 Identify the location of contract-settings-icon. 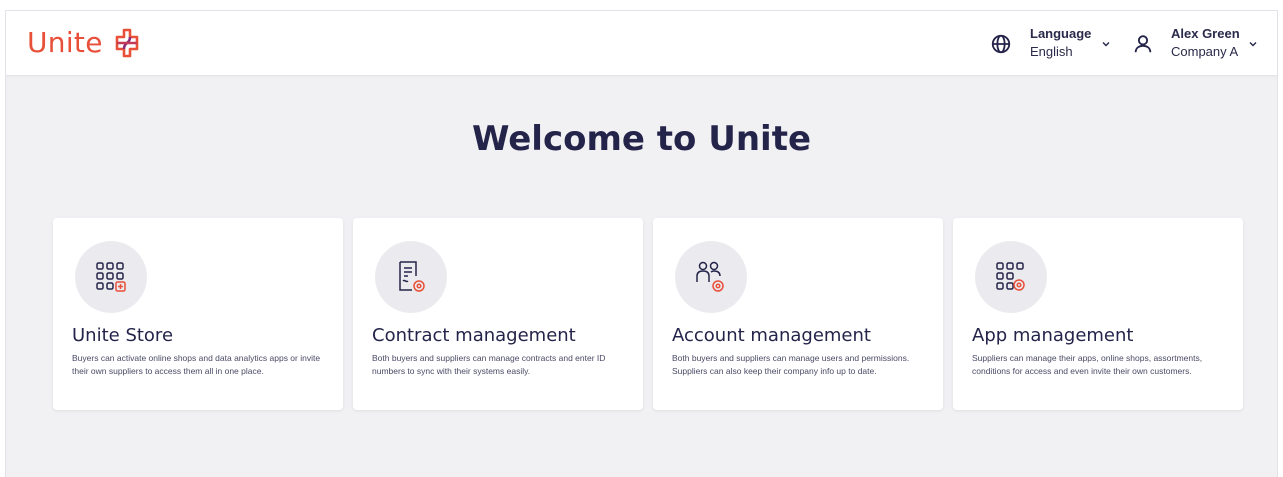
(412, 276).